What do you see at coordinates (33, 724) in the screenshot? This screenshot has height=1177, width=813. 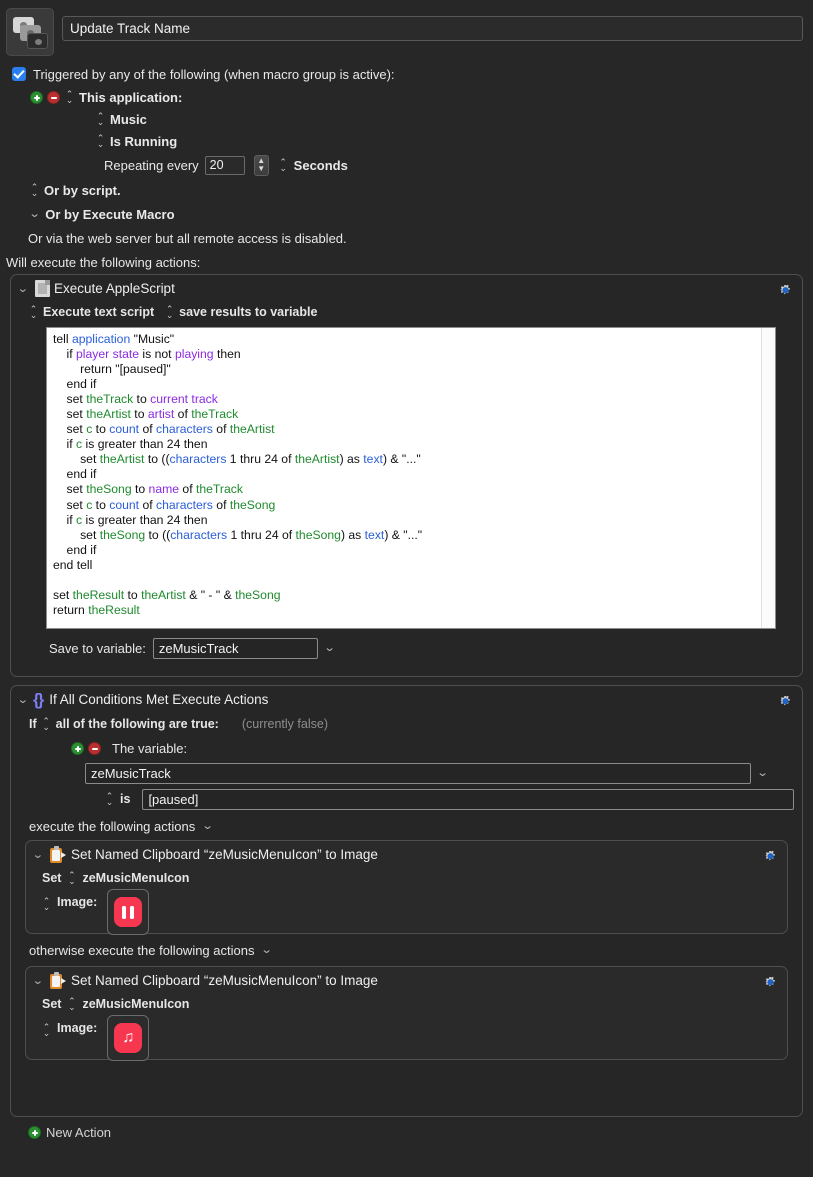 I see `if-label: If` at bounding box center [33, 724].